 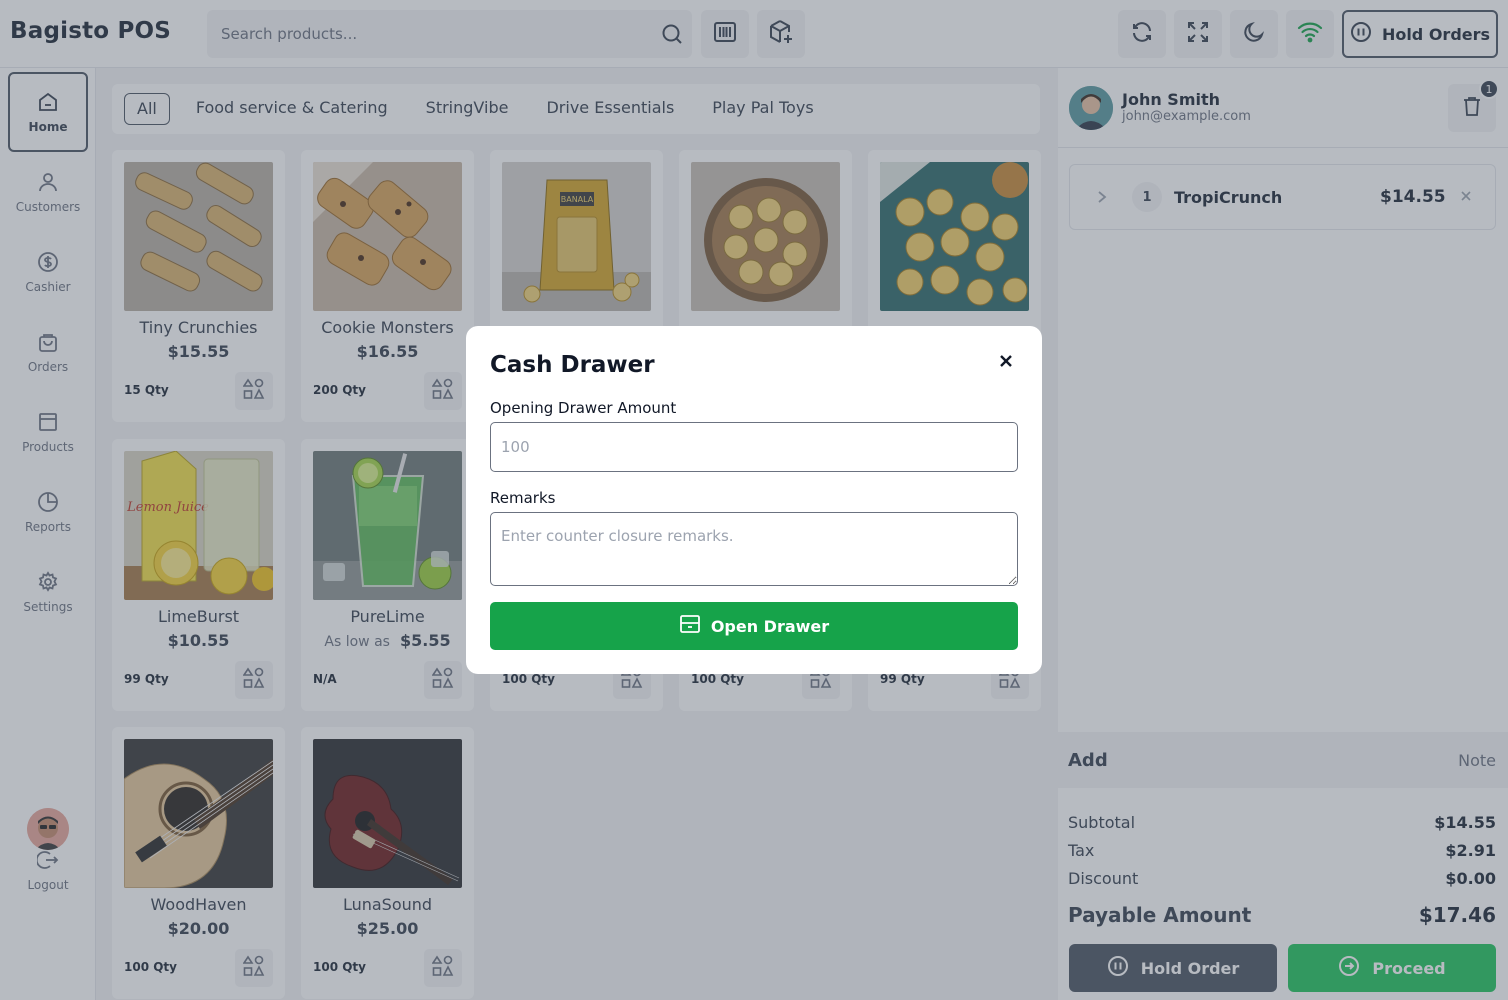 I want to click on open-drawer-label: Open Drawer, so click(x=770, y=626).